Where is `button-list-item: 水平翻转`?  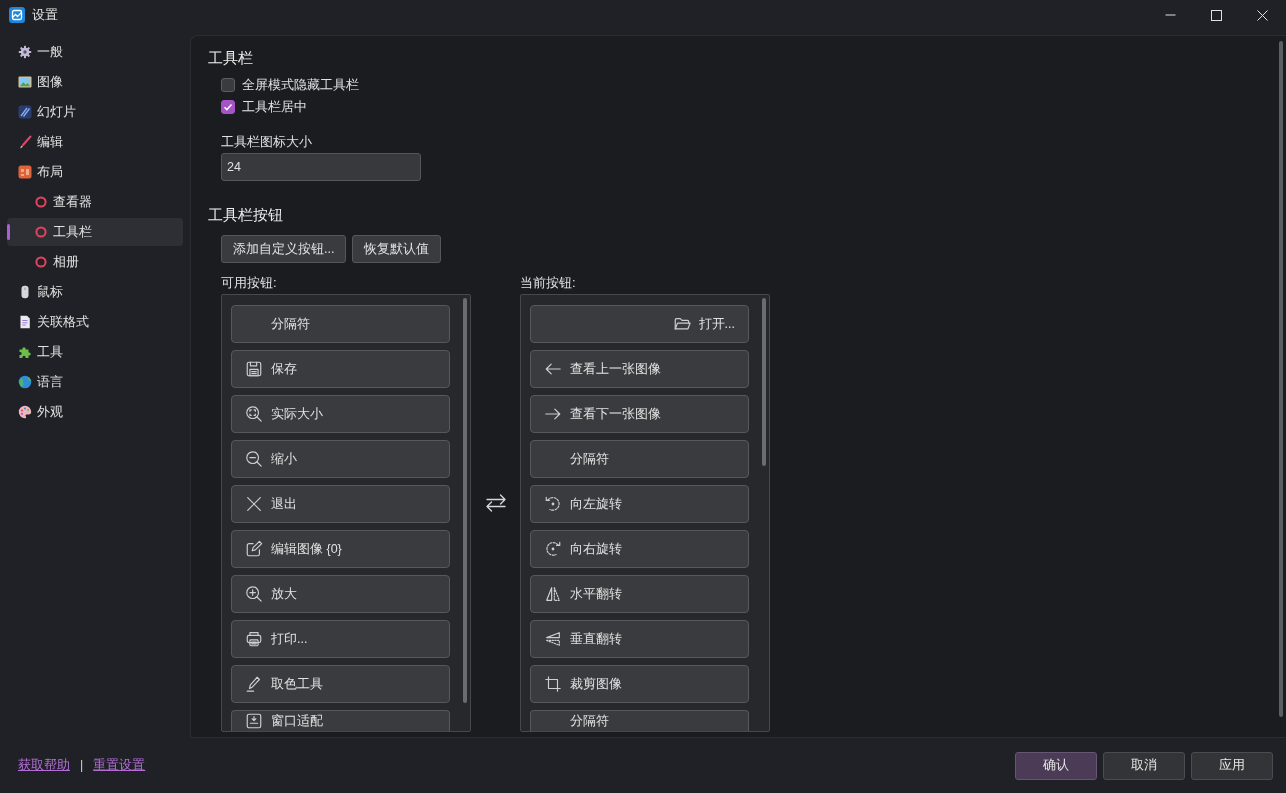
button-list-item: 水平翻转 is located at coordinates (639, 594).